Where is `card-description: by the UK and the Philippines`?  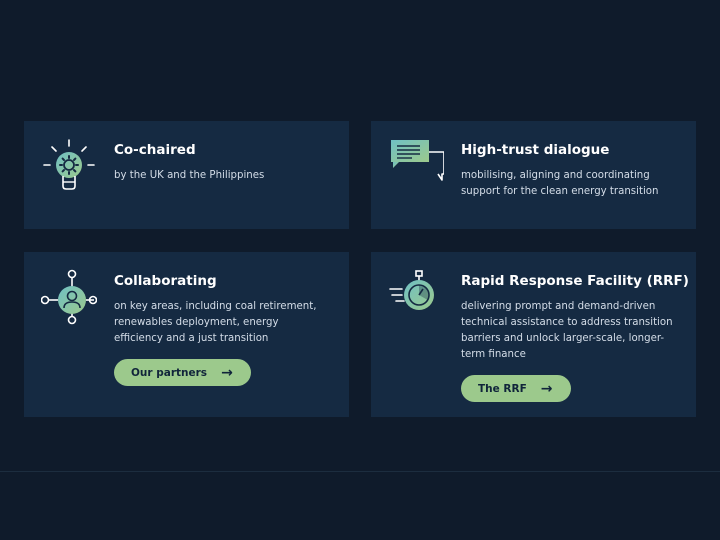
card-description: by the UK and the Philippines is located at coordinates (224, 176).